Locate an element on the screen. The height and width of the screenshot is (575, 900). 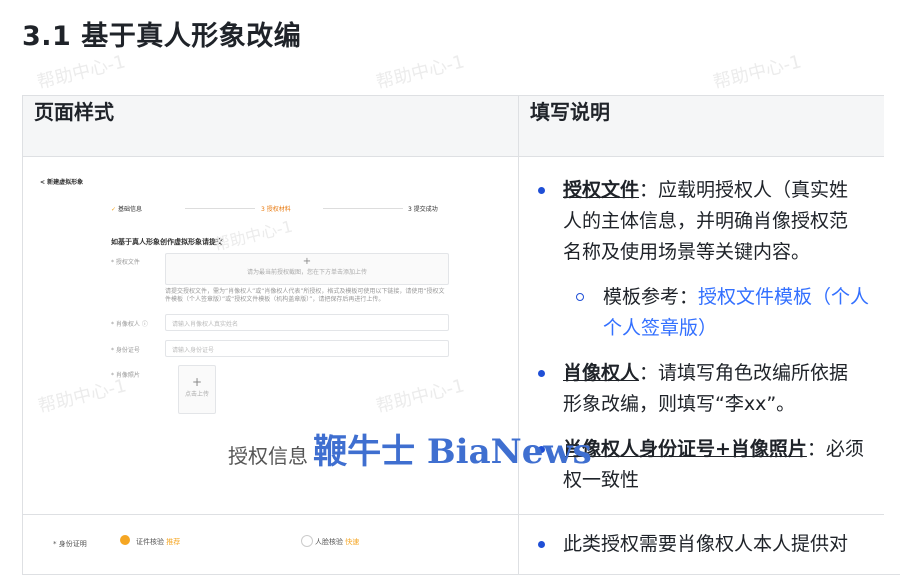
back-title: < 新建虚拟形象 is located at coordinates (61, 181).